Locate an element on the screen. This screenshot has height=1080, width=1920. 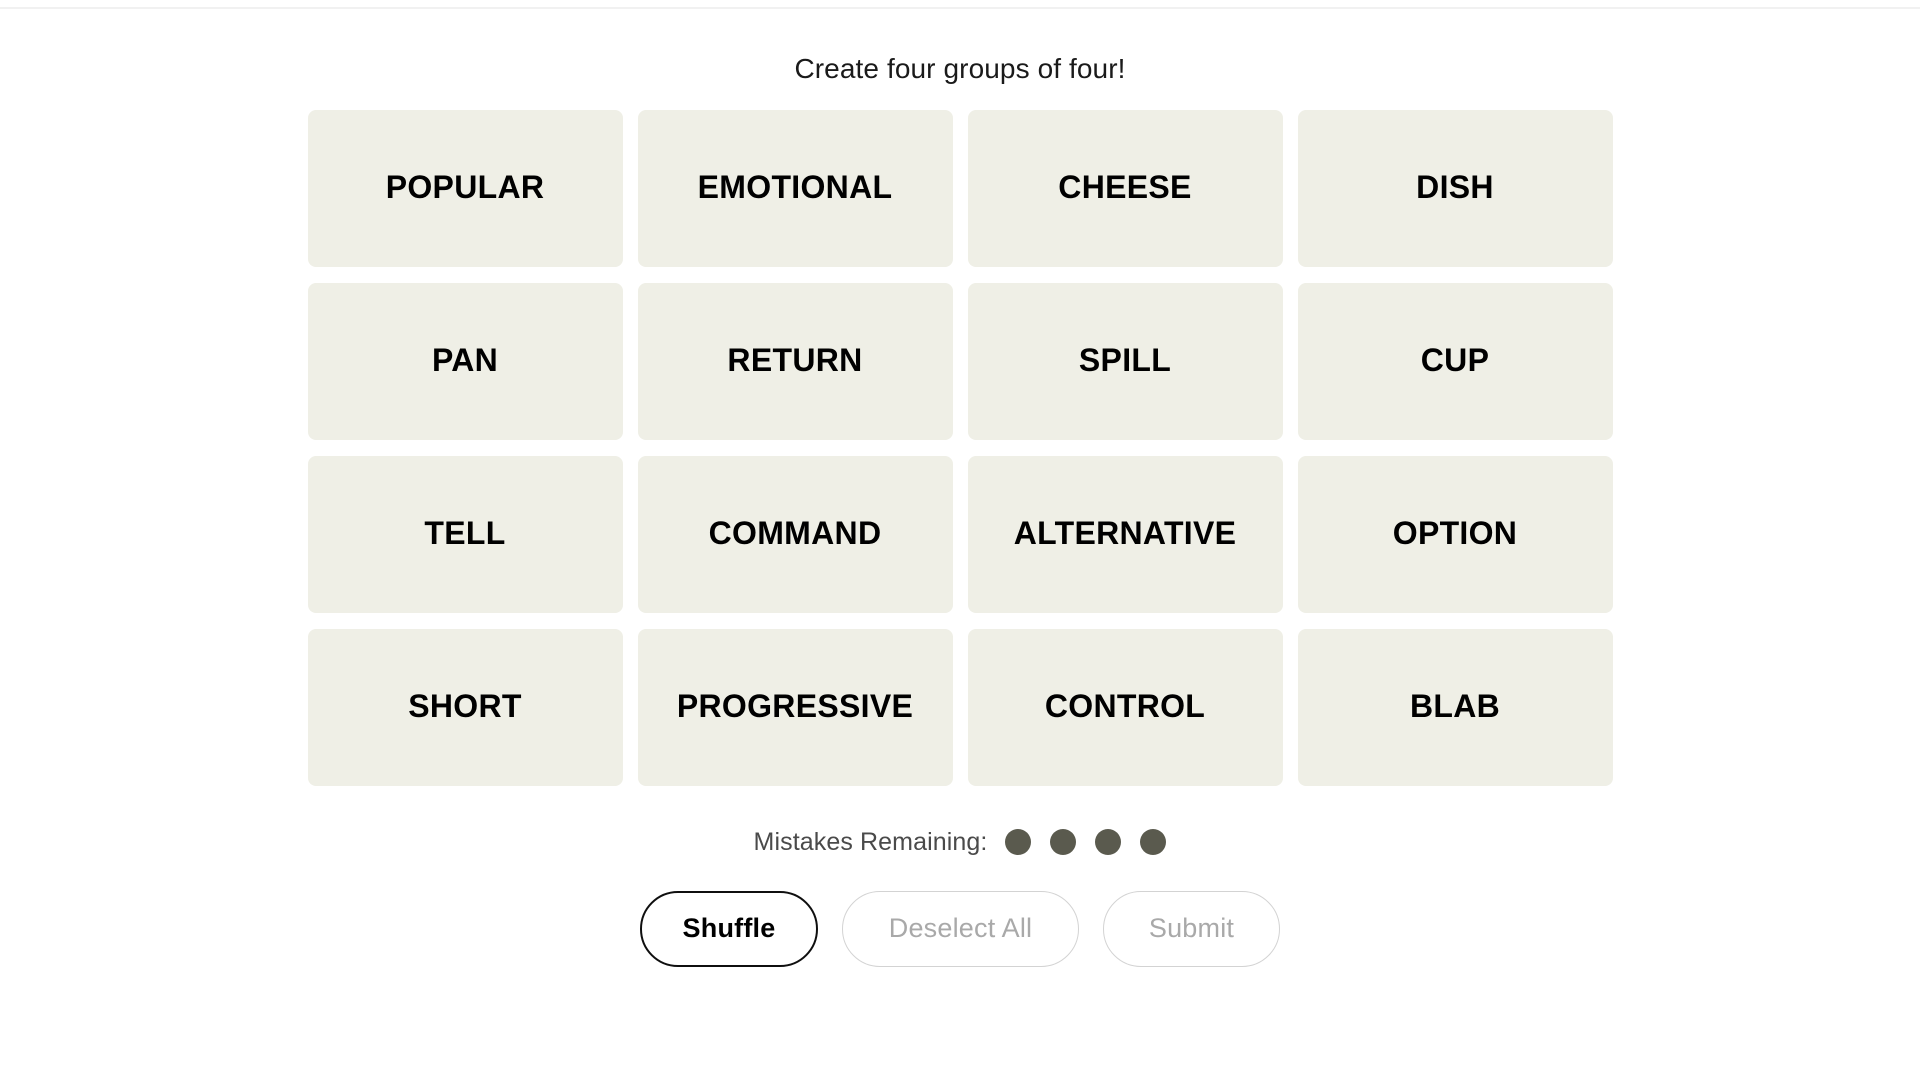
mistakes-remaining-label: Mistakes Remaining: is located at coordinates (870, 841).